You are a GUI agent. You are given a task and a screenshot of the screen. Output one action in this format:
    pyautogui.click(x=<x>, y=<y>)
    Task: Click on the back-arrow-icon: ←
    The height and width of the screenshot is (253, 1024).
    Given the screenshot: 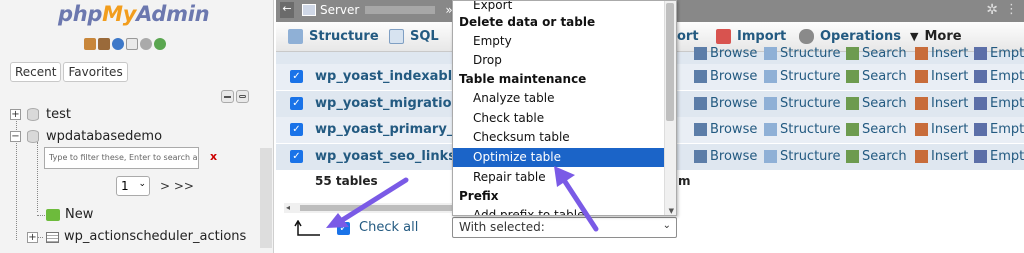 What is the action you would take?
    pyautogui.click(x=287, y=10)
    